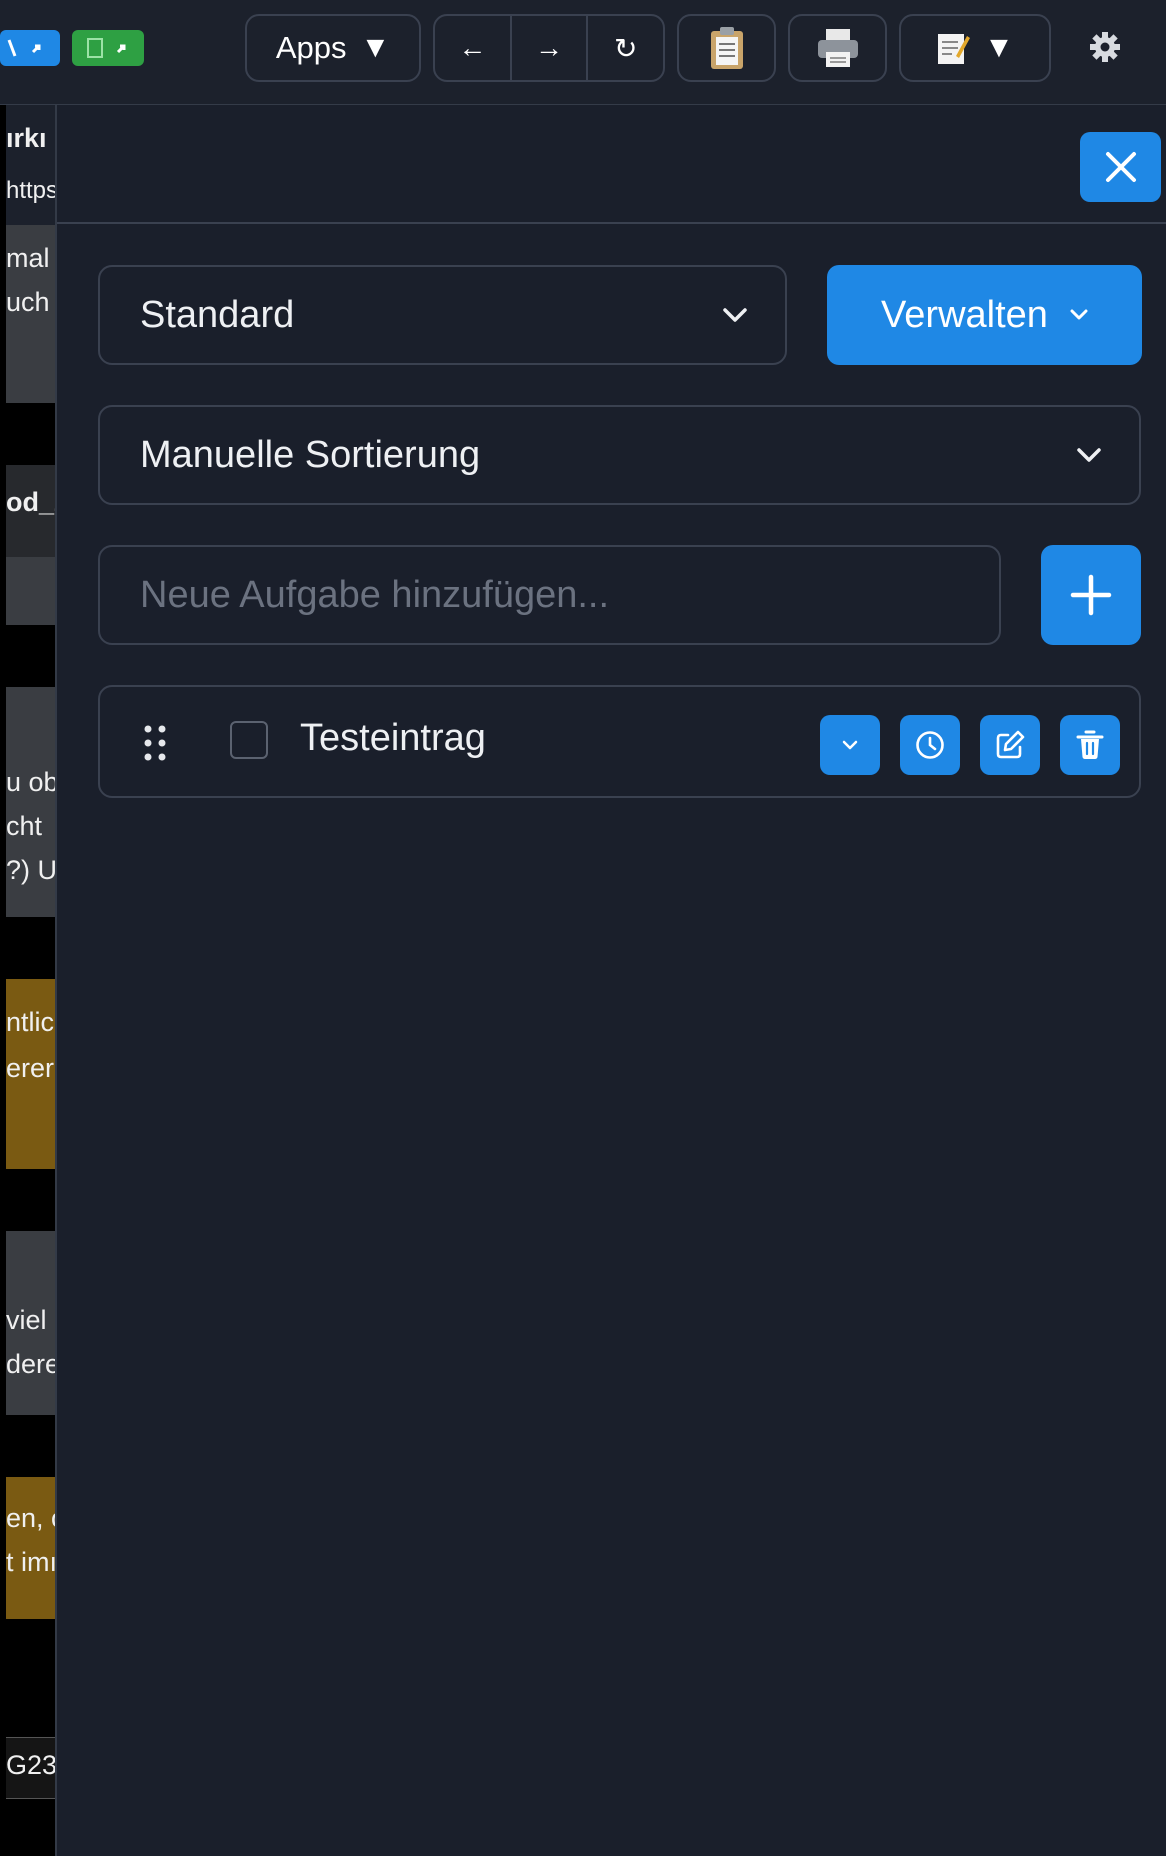 This screenshot has height=1856, width=1166. Describe the element at coordinates (28, 258) in the screenshot. I see `background-text: mal` at that location.